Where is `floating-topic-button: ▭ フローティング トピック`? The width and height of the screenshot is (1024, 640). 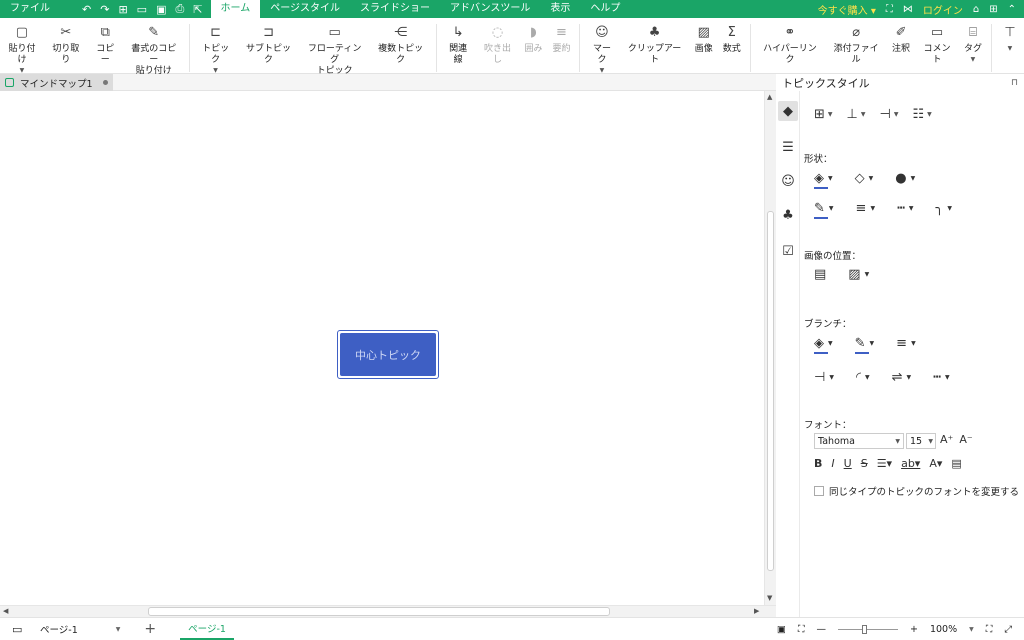 floating-topic-button: ▭ フローティング トピック is located at coordinates (334, 50).